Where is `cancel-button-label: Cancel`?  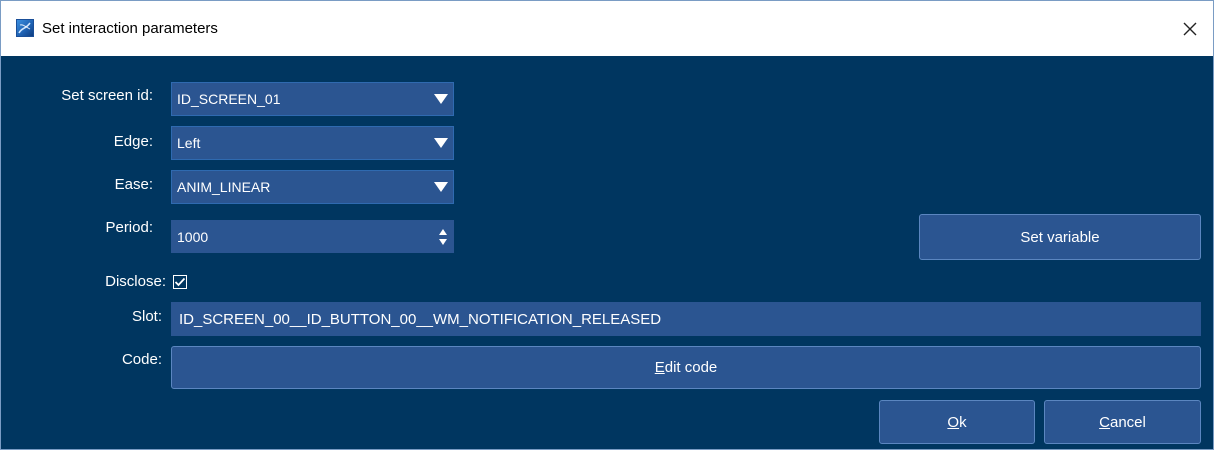
cancel-button-label: Cancel is located at coordinates (1122, 422).